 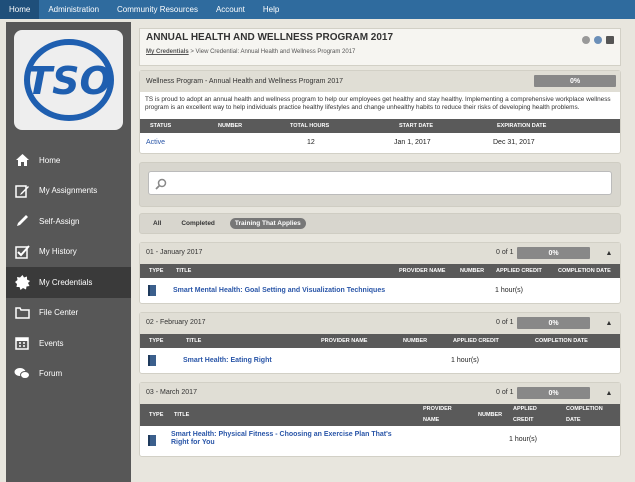 I want to click on search-icon, so click(x=161, y=184).